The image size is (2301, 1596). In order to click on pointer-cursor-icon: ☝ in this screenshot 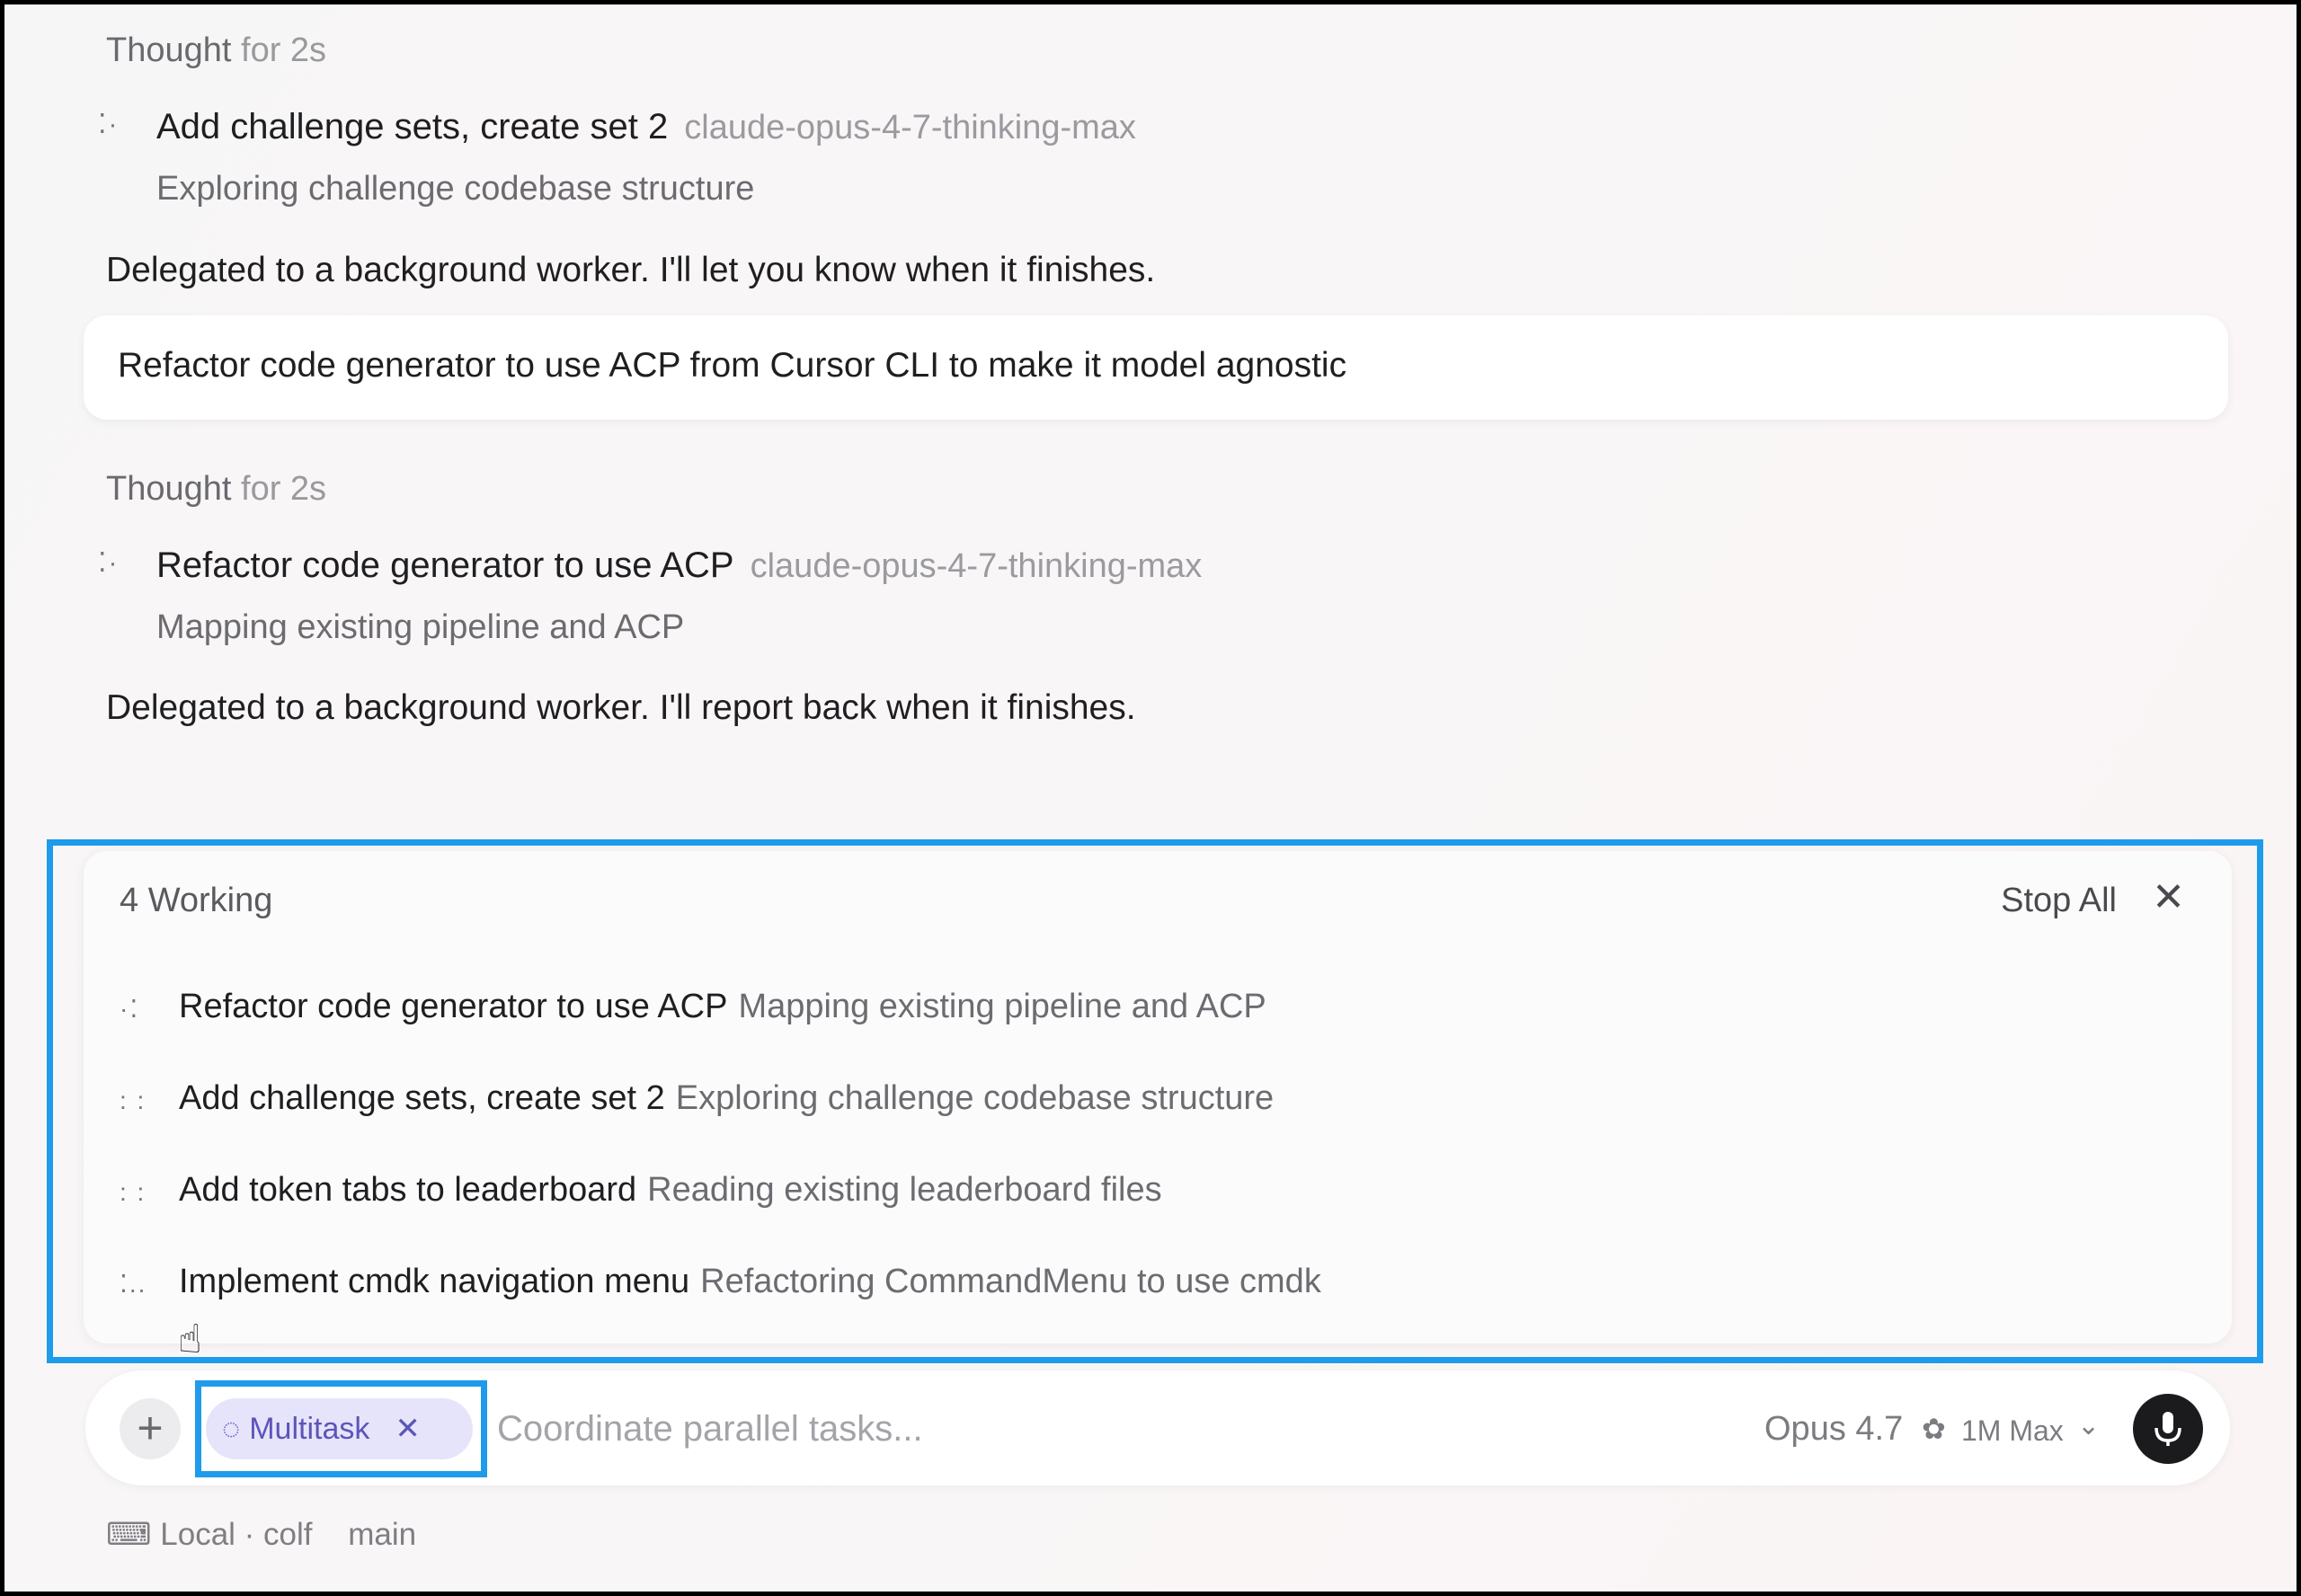, I will do `click(190, 1339)`.